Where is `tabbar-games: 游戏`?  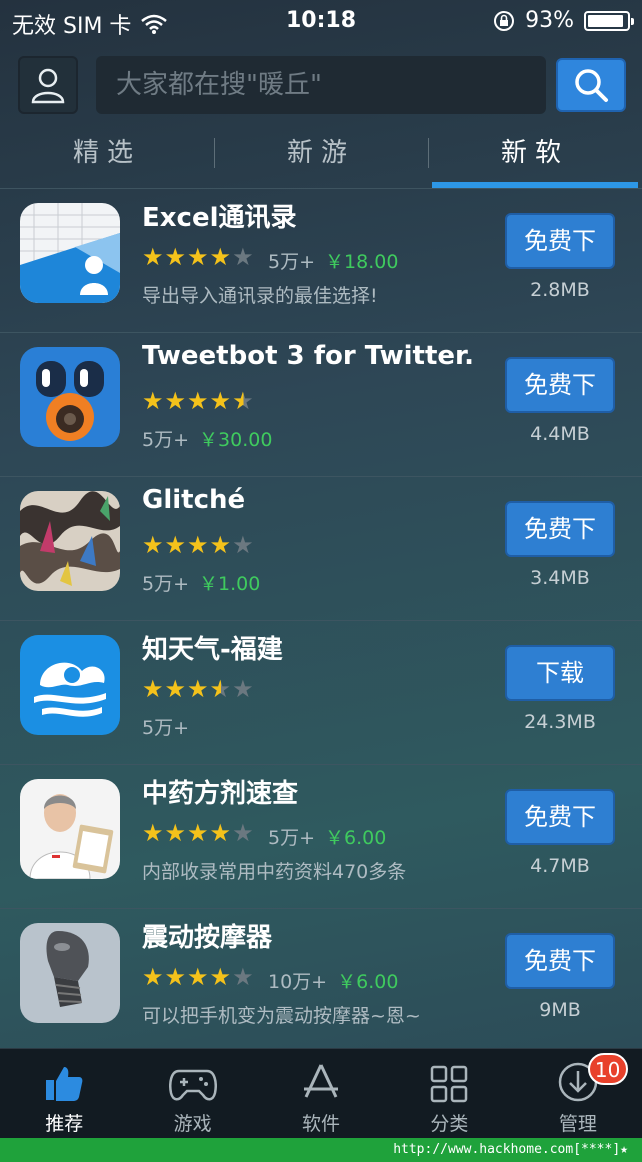
tabbar-games: 游戏 is located at coordinates (192, 1094).